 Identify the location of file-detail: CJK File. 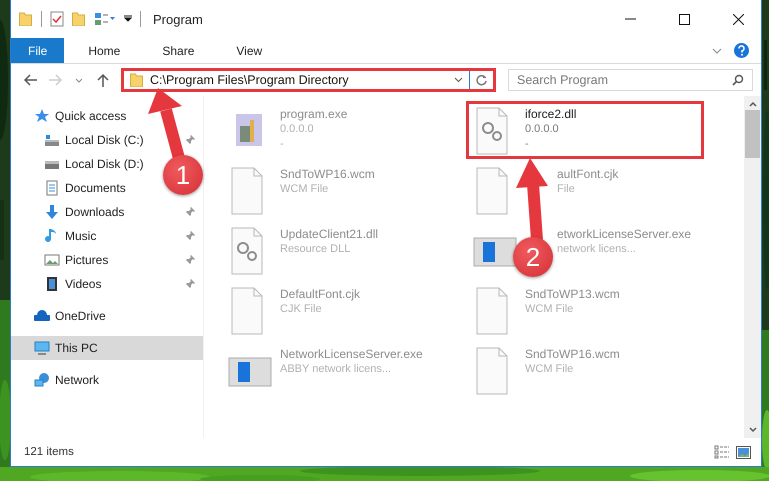
(301, 309).